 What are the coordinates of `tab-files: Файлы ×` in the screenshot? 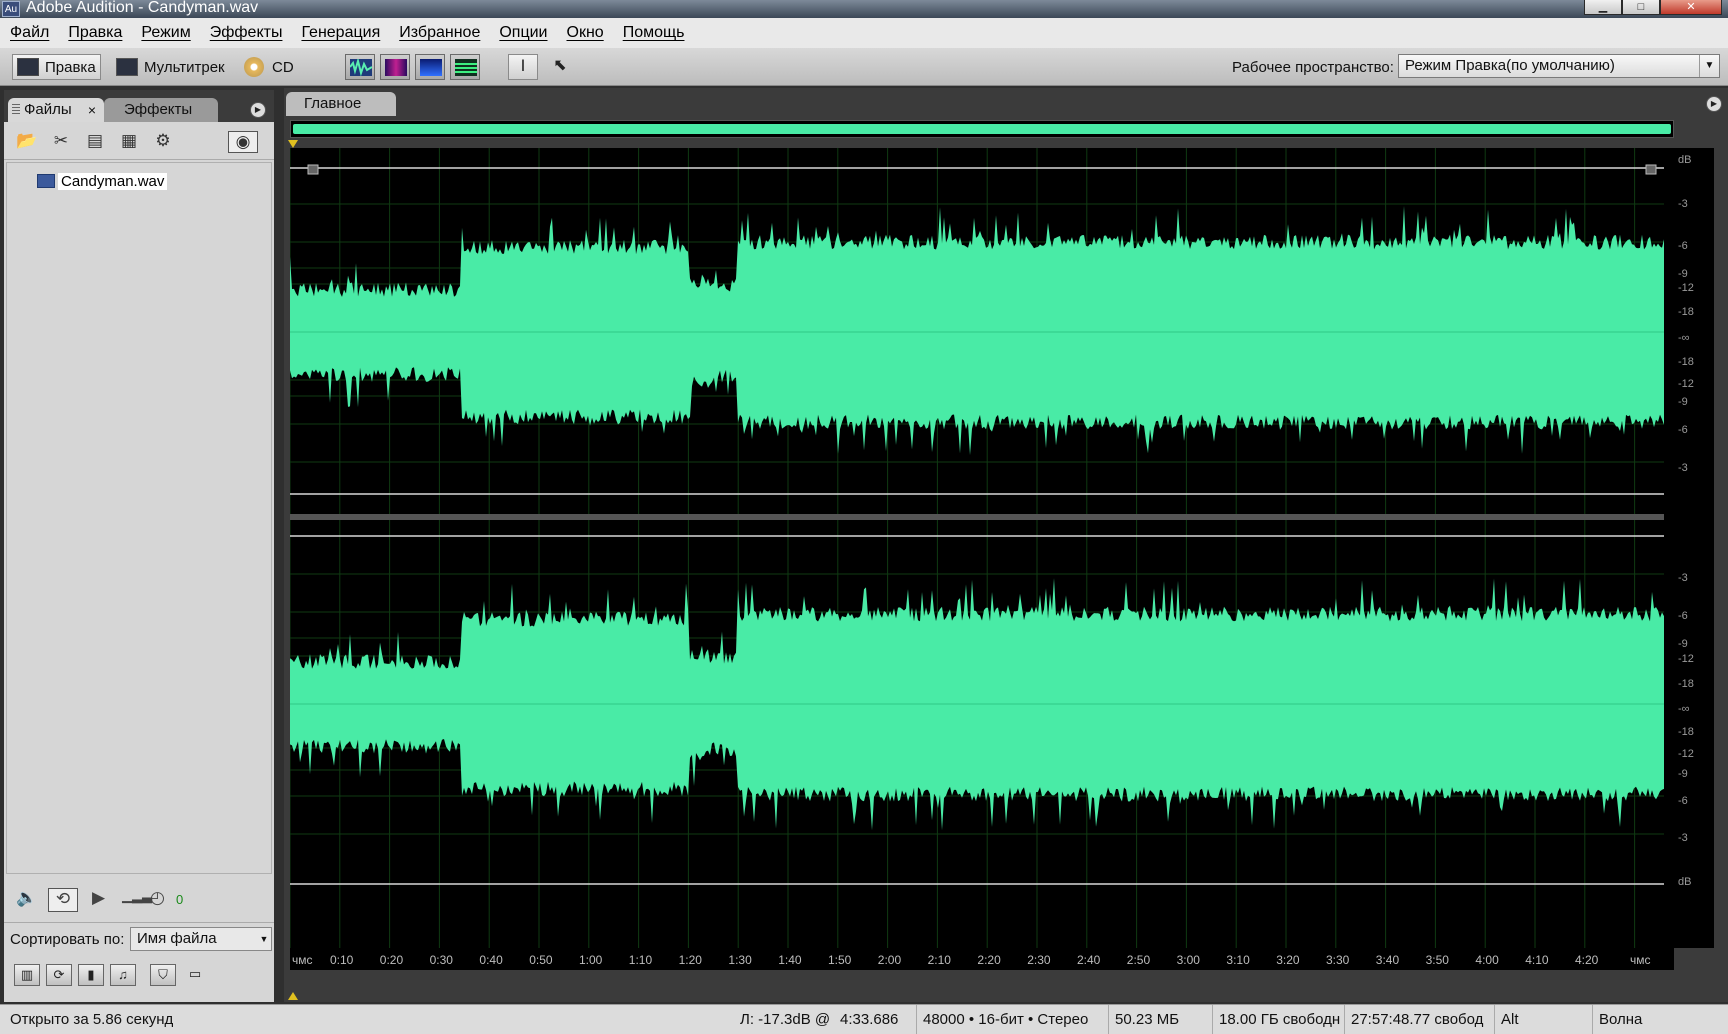 It's located at (56, 110).